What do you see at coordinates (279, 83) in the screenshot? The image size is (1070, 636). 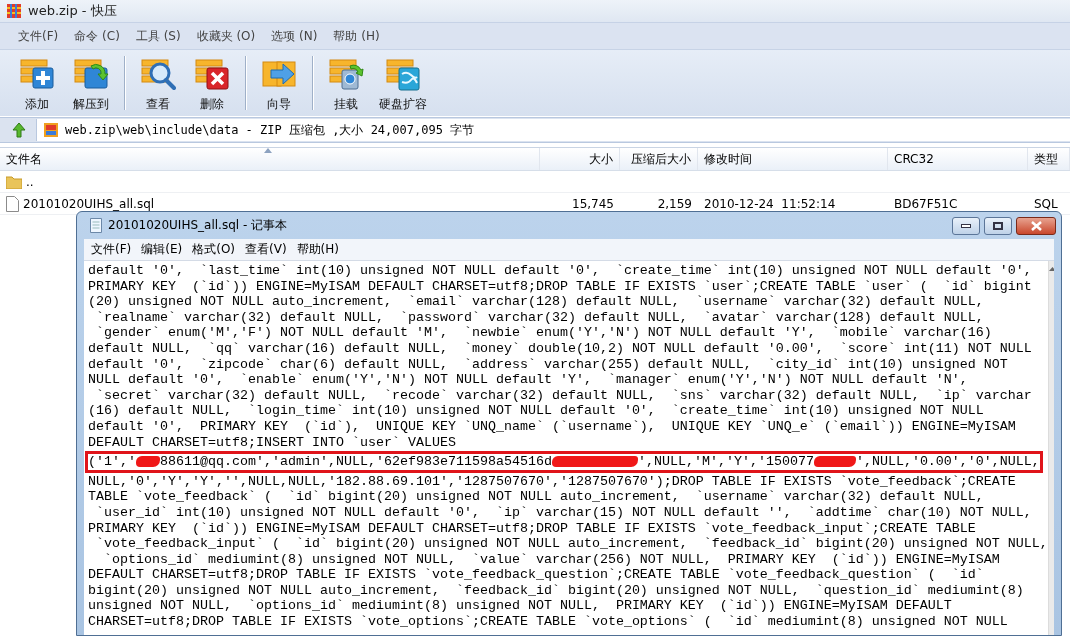 I see `toolbar-button: 向导` at bounding box center [279, 83].